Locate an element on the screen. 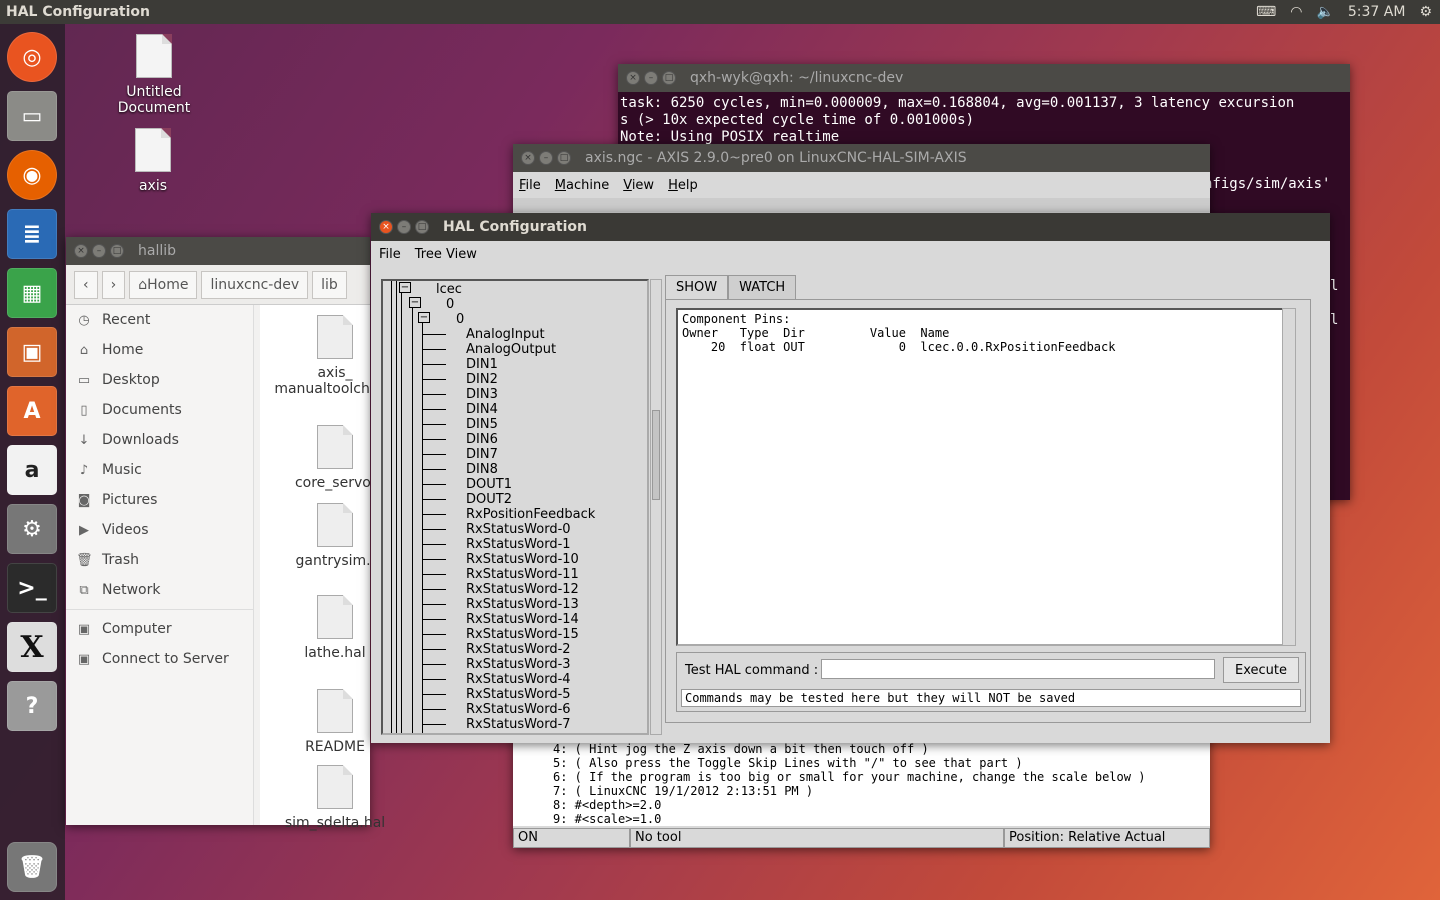 This screenshot has width=1440, height=900. trash-icon: 🗑 is located at coordinates (32, 867).